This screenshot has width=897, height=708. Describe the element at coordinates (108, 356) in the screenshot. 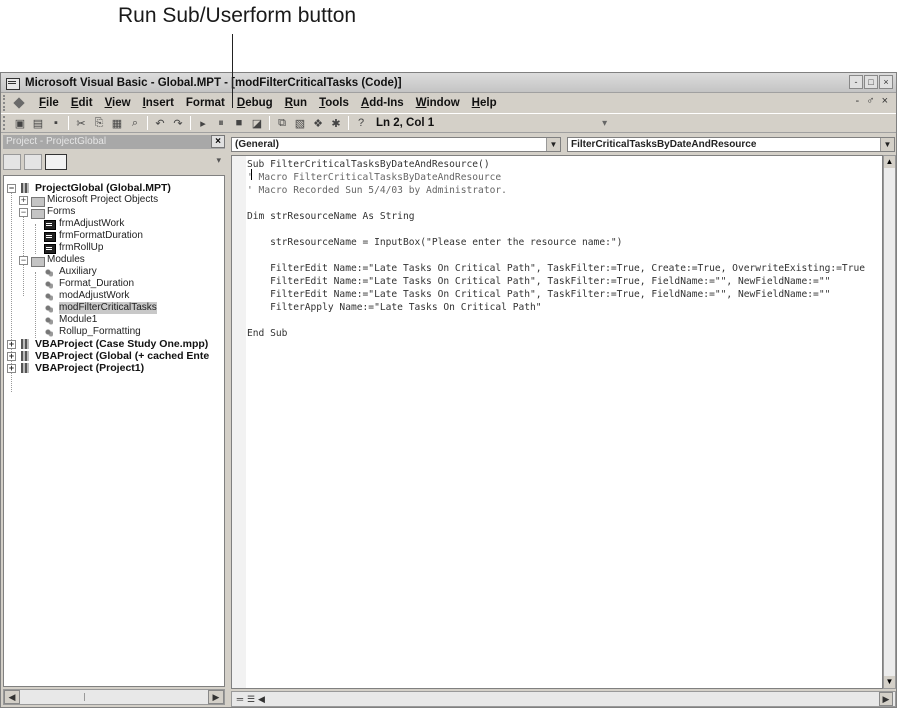

I see `tree-item: + VBAProject (Global (+ cached Ente` at that location.